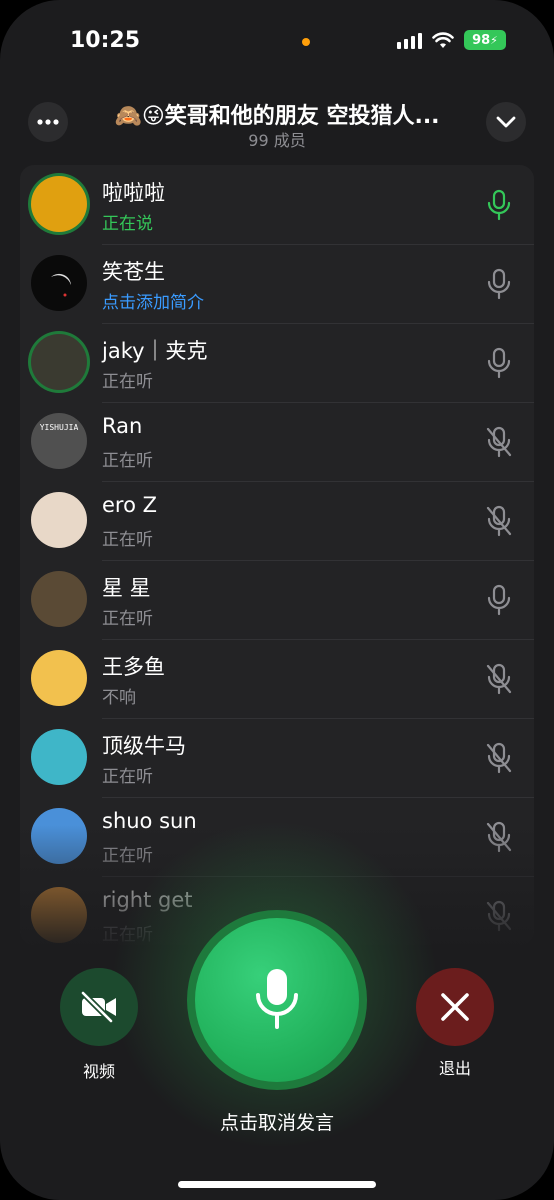 The height and width of the screenshot is (1200, 554). I want to click on moon-art, so click(61, 285).